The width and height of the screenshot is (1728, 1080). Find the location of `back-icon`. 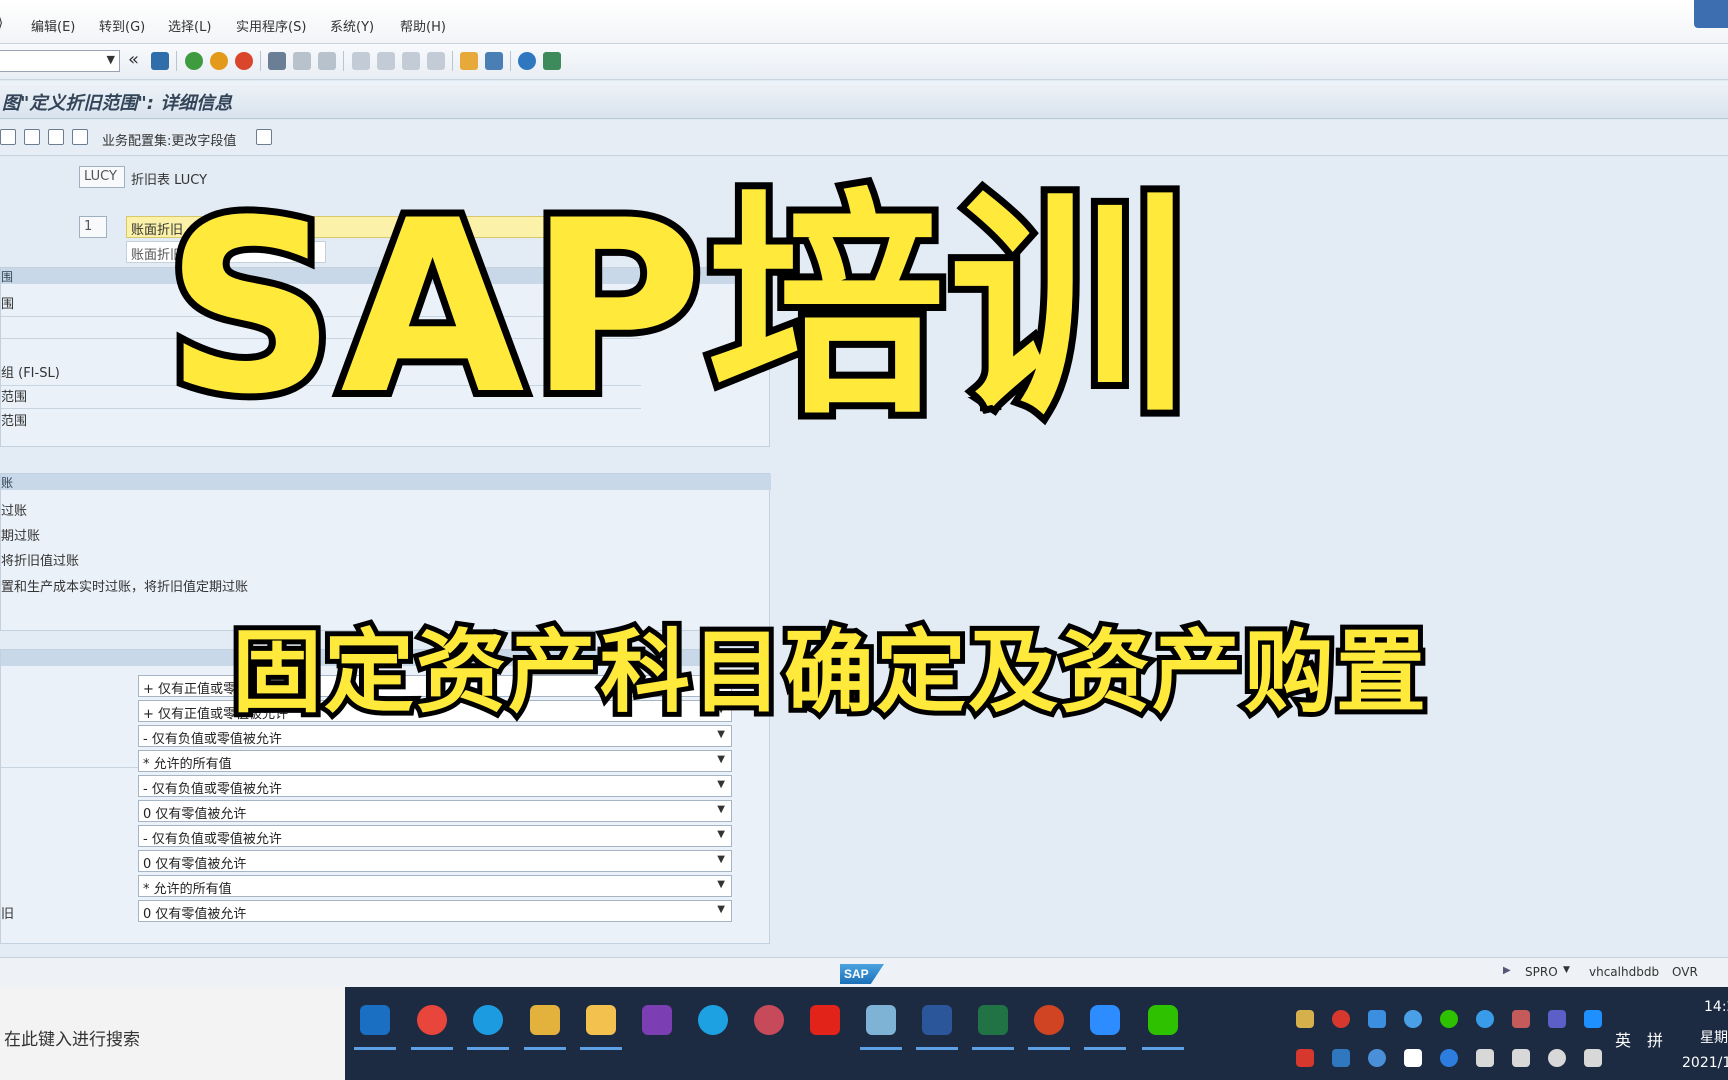

back-icon is located at coordinates (194, 61).